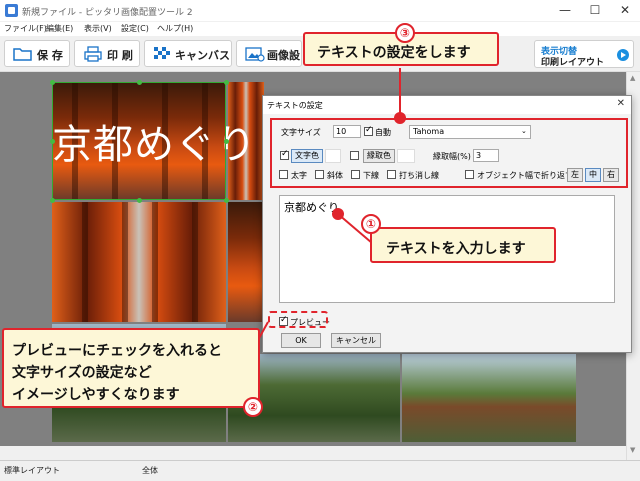 Image resolution: width=640 pixels, height=481 pixels. Describe the element at coordinates (632, 450) in the screenshot. I see `scroll-down-icon: ▼` at that location.